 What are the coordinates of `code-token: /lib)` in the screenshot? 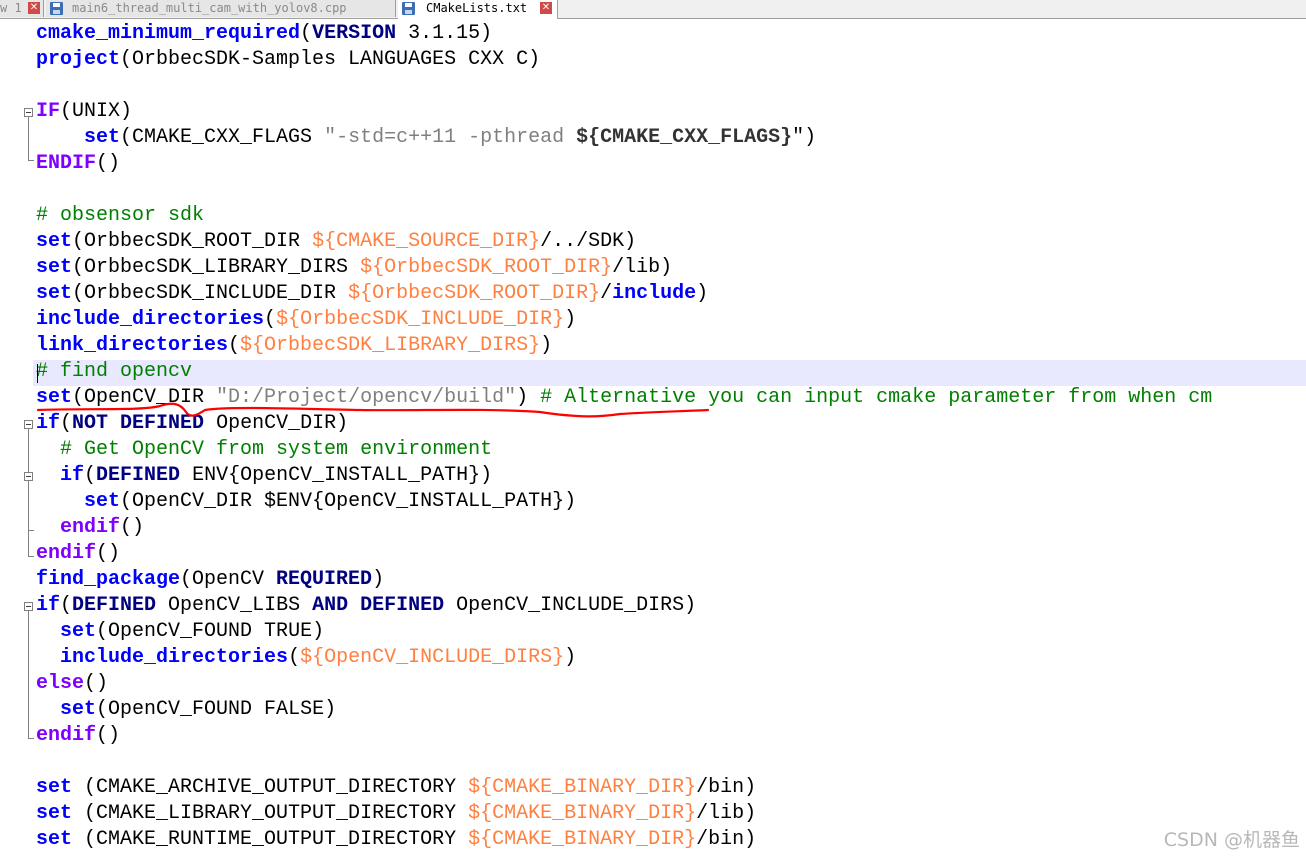 It's located at (726, 813).